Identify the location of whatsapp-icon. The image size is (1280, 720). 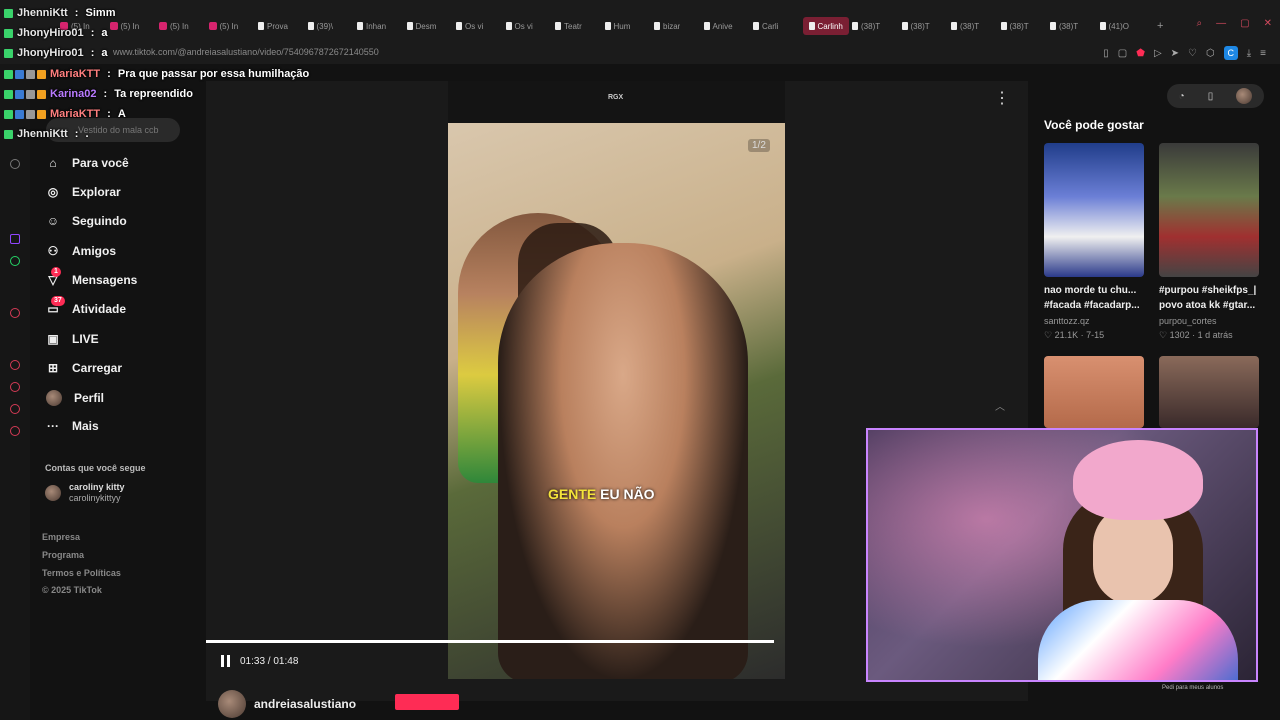
(15, 261).